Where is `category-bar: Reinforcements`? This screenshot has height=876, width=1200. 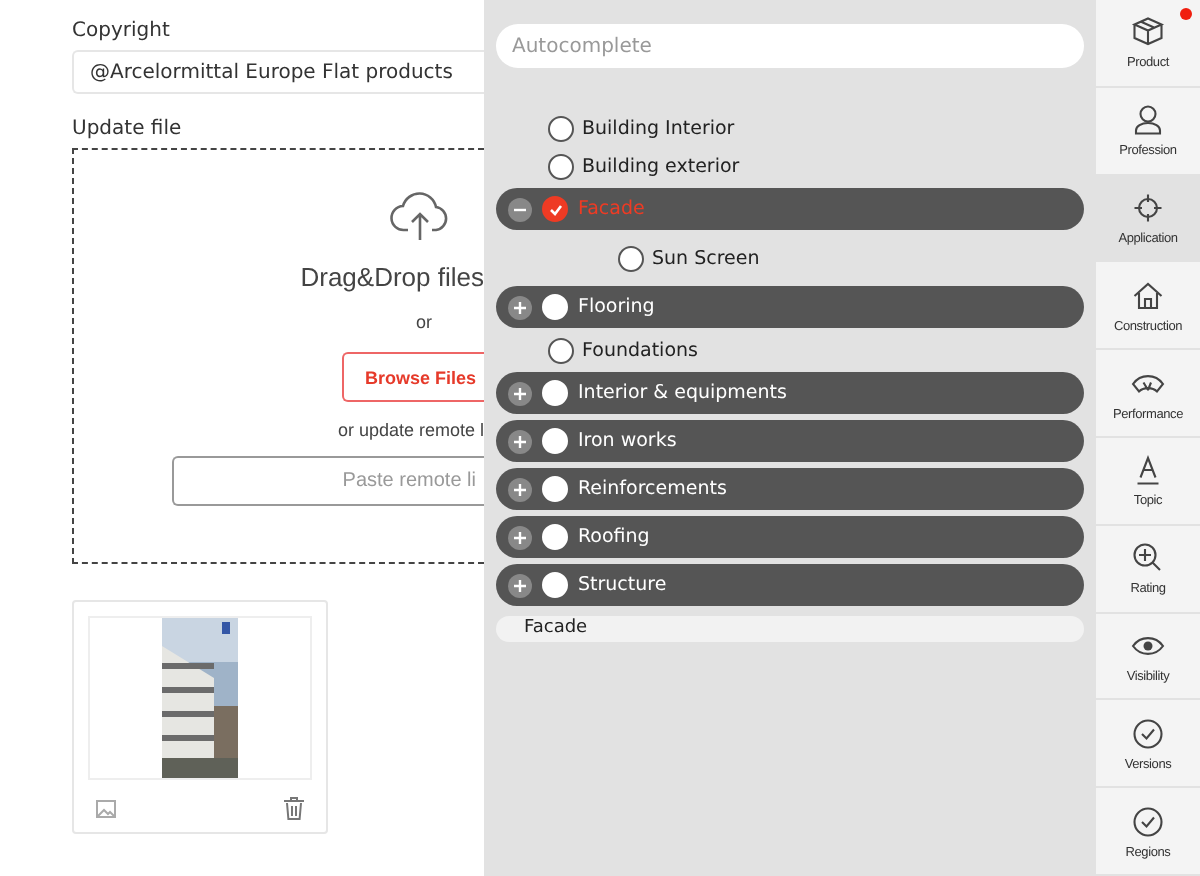 category-bar: Reinforcements is located at coordinates (790, 489).